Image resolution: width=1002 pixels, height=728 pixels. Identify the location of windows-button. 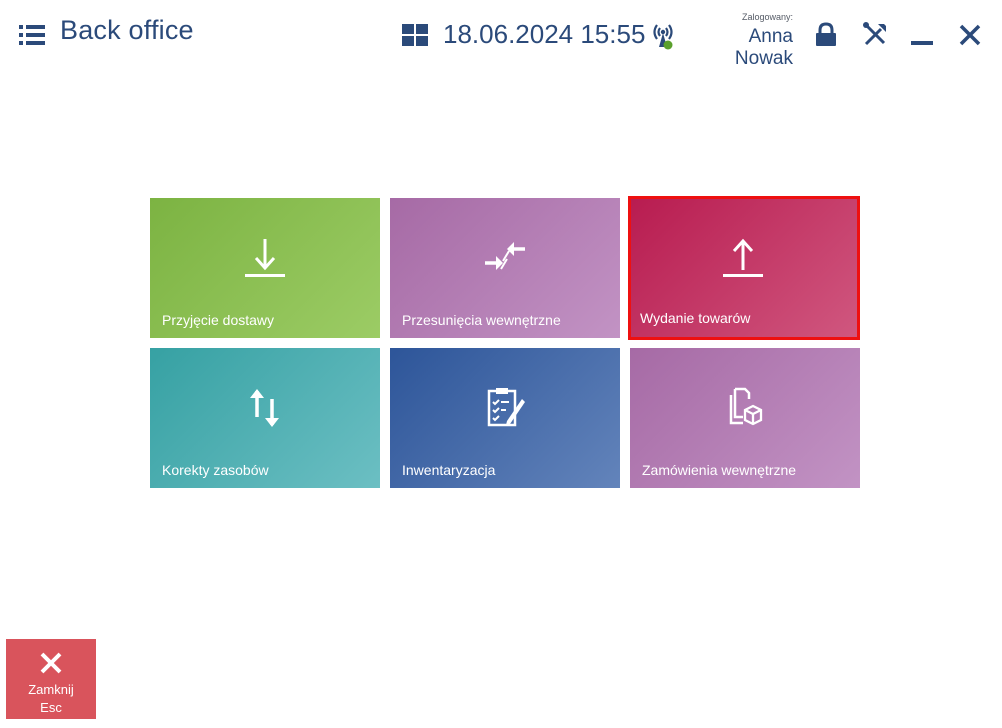
(415, 35).